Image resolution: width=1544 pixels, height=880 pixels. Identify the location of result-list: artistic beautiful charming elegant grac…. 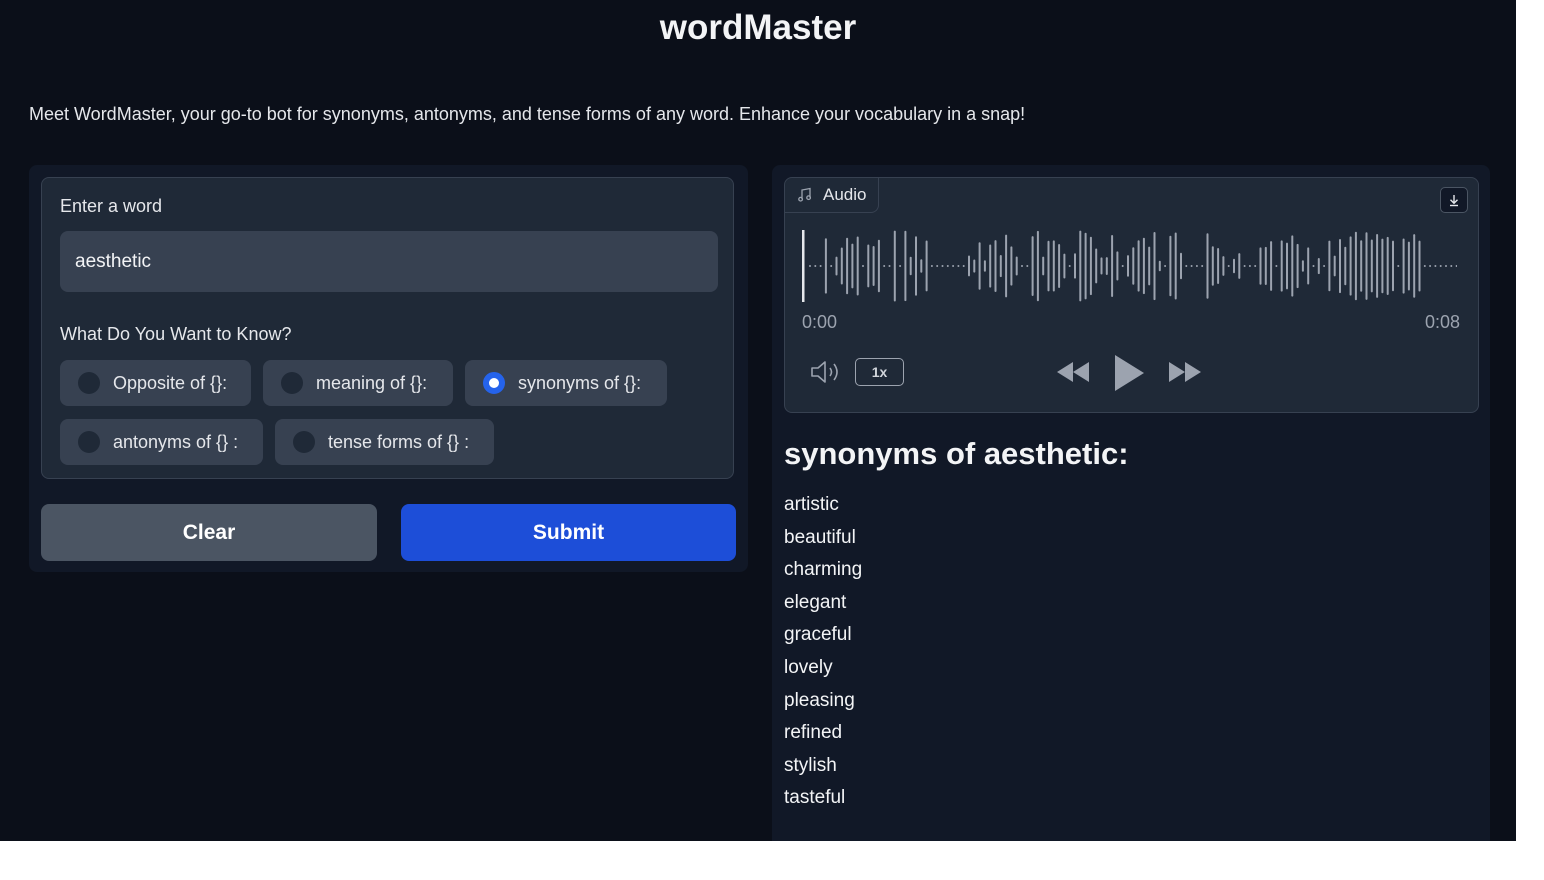
(823, 652).